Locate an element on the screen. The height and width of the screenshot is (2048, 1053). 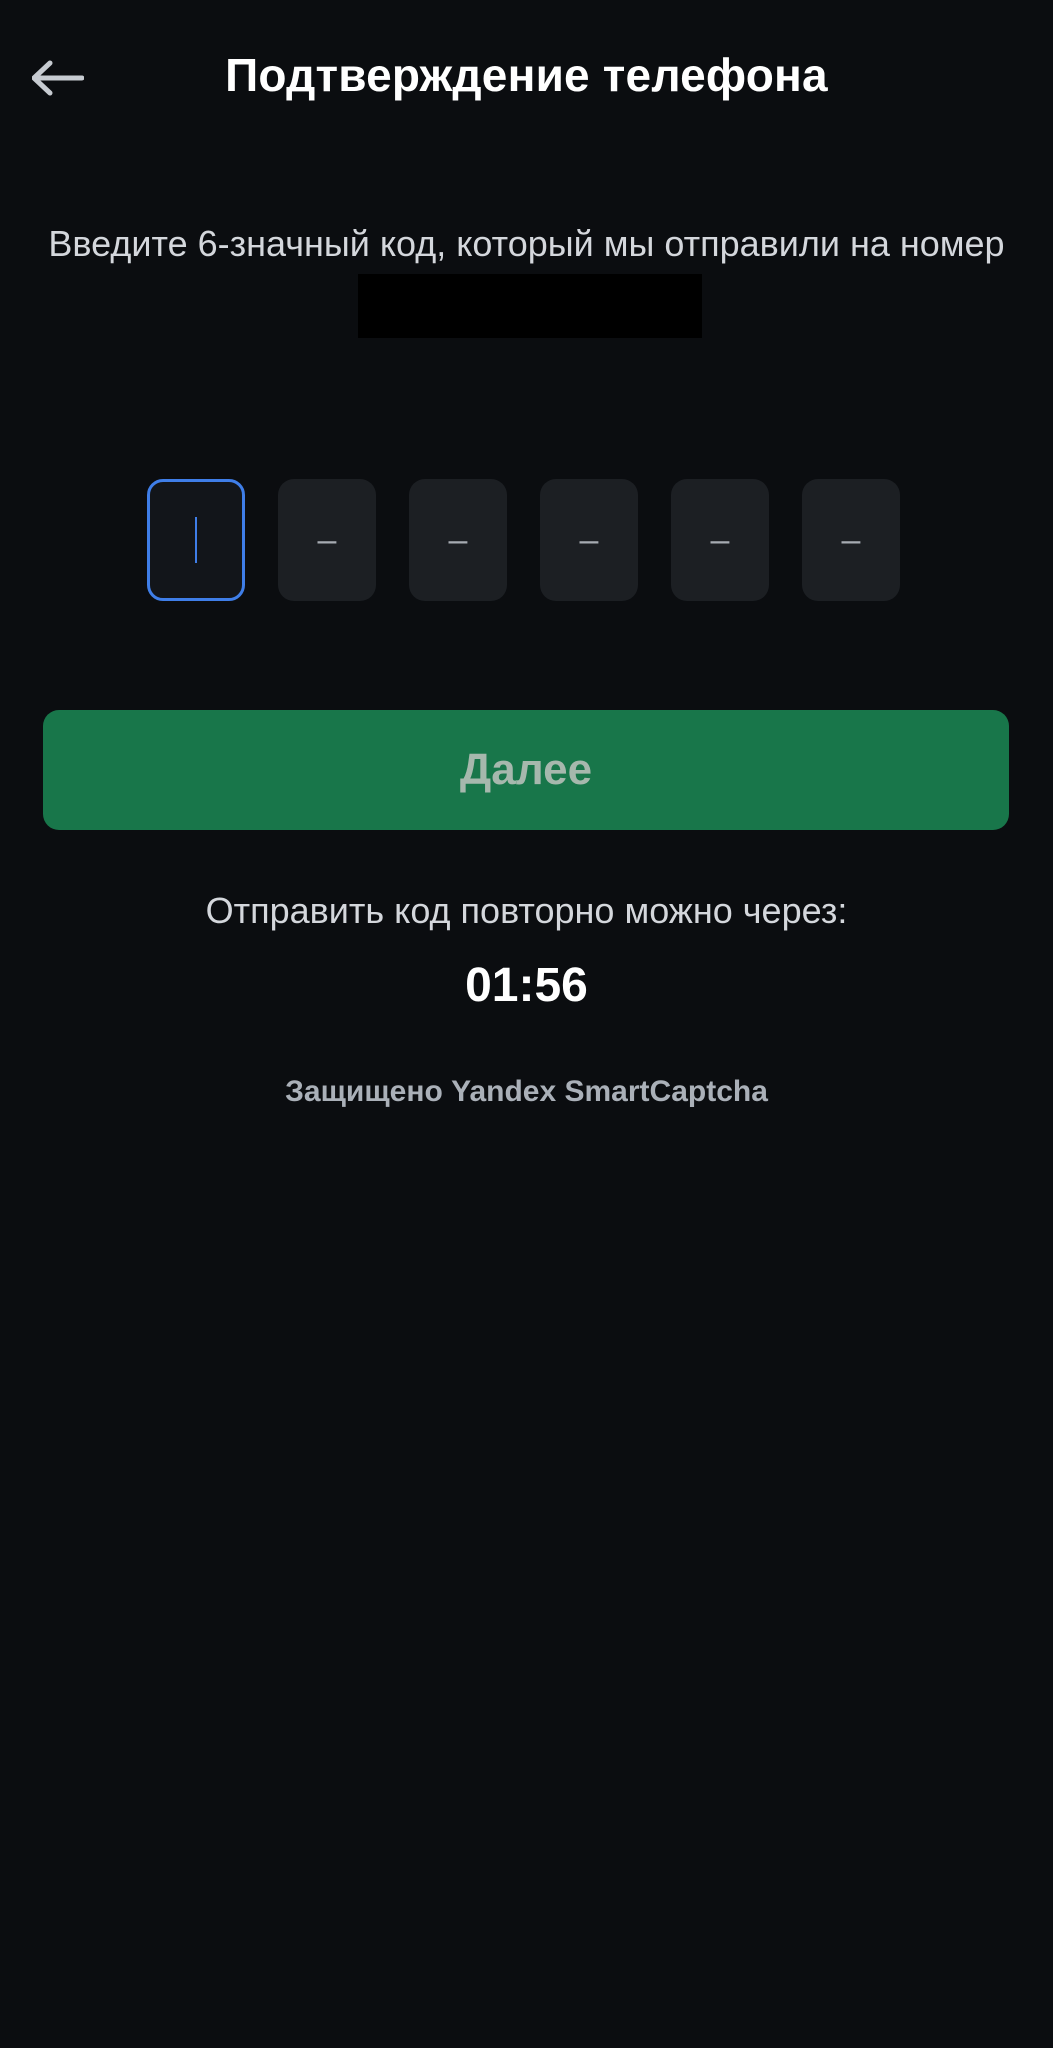
code-digit-3: – is located at coordinates (458, 540).